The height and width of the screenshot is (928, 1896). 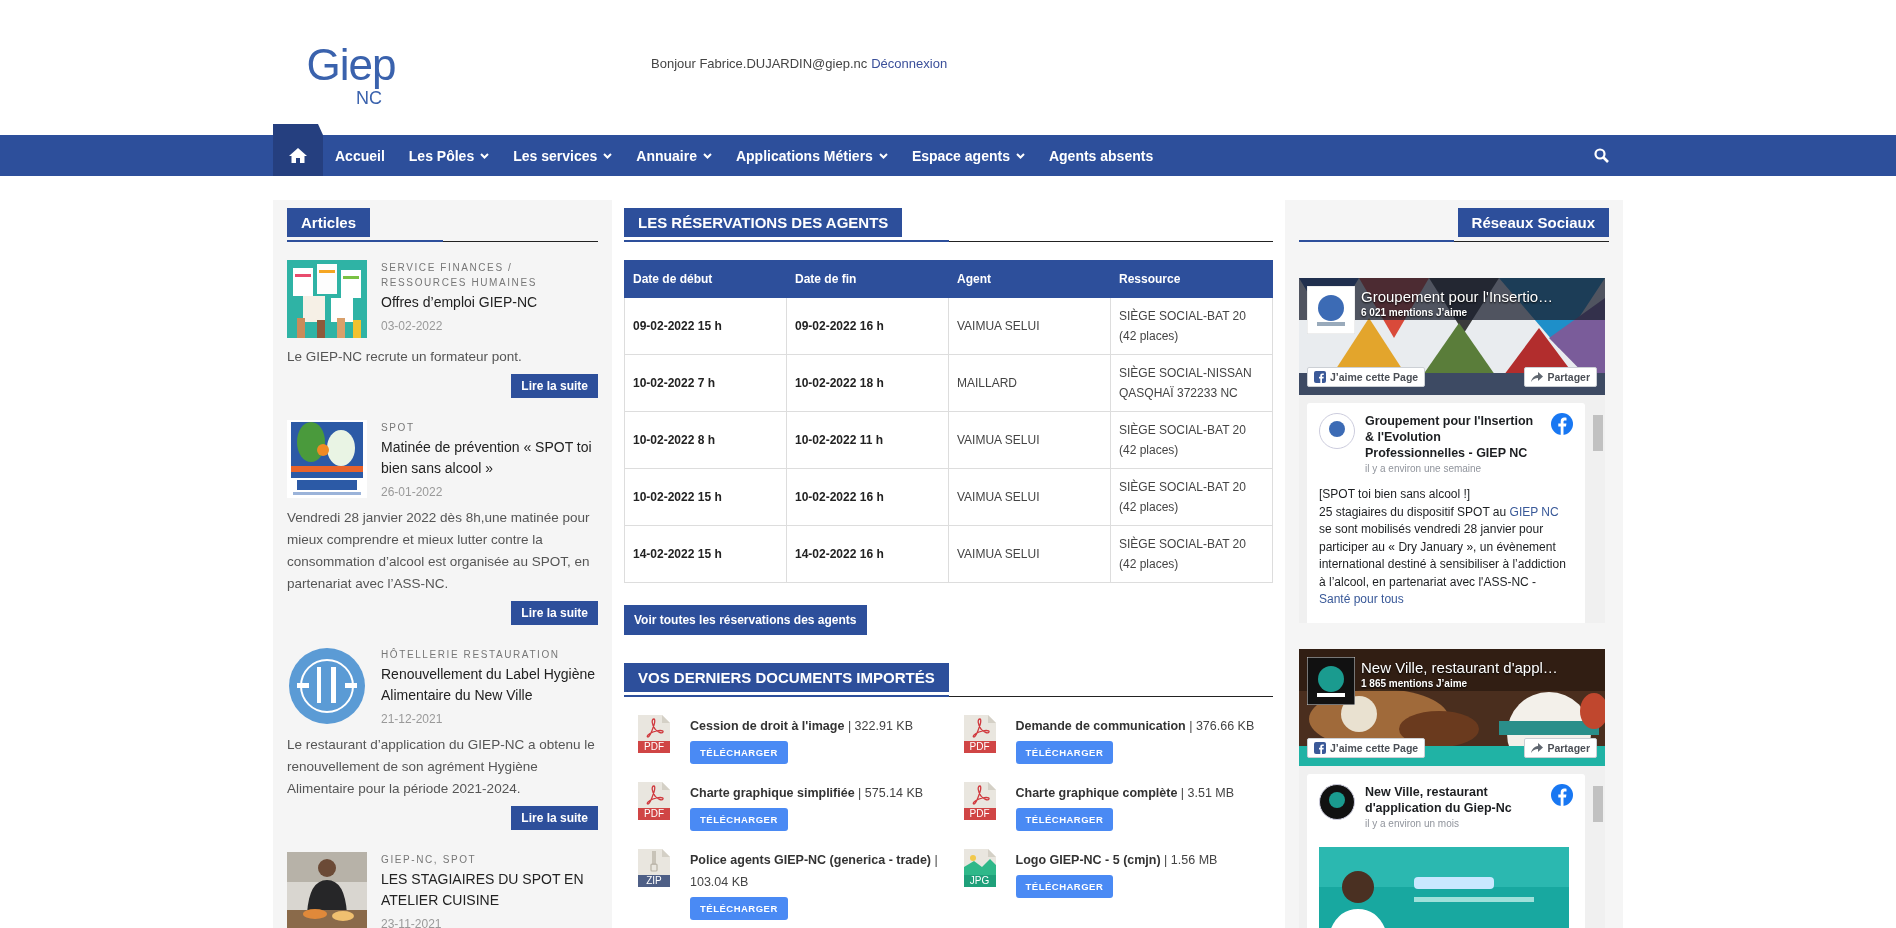 I want to click on post-time: il y a environ un mois, so click(x=1412, y=823).